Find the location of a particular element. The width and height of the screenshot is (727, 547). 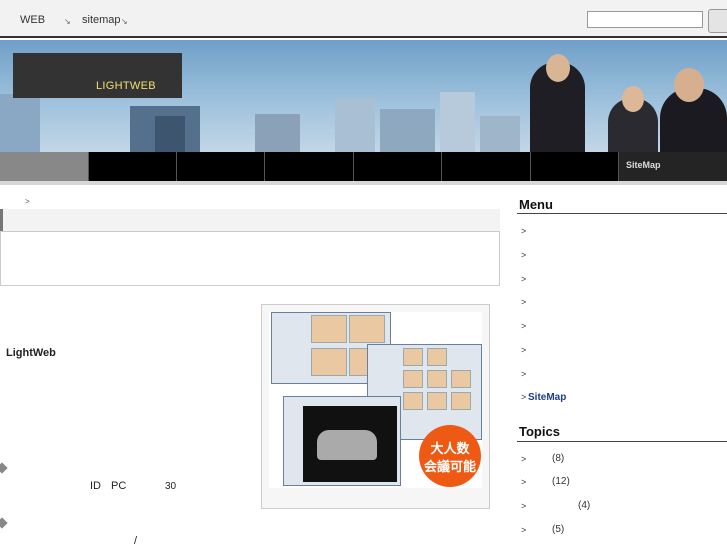

menu-heading: Menu is located at coordinates (536, 204).